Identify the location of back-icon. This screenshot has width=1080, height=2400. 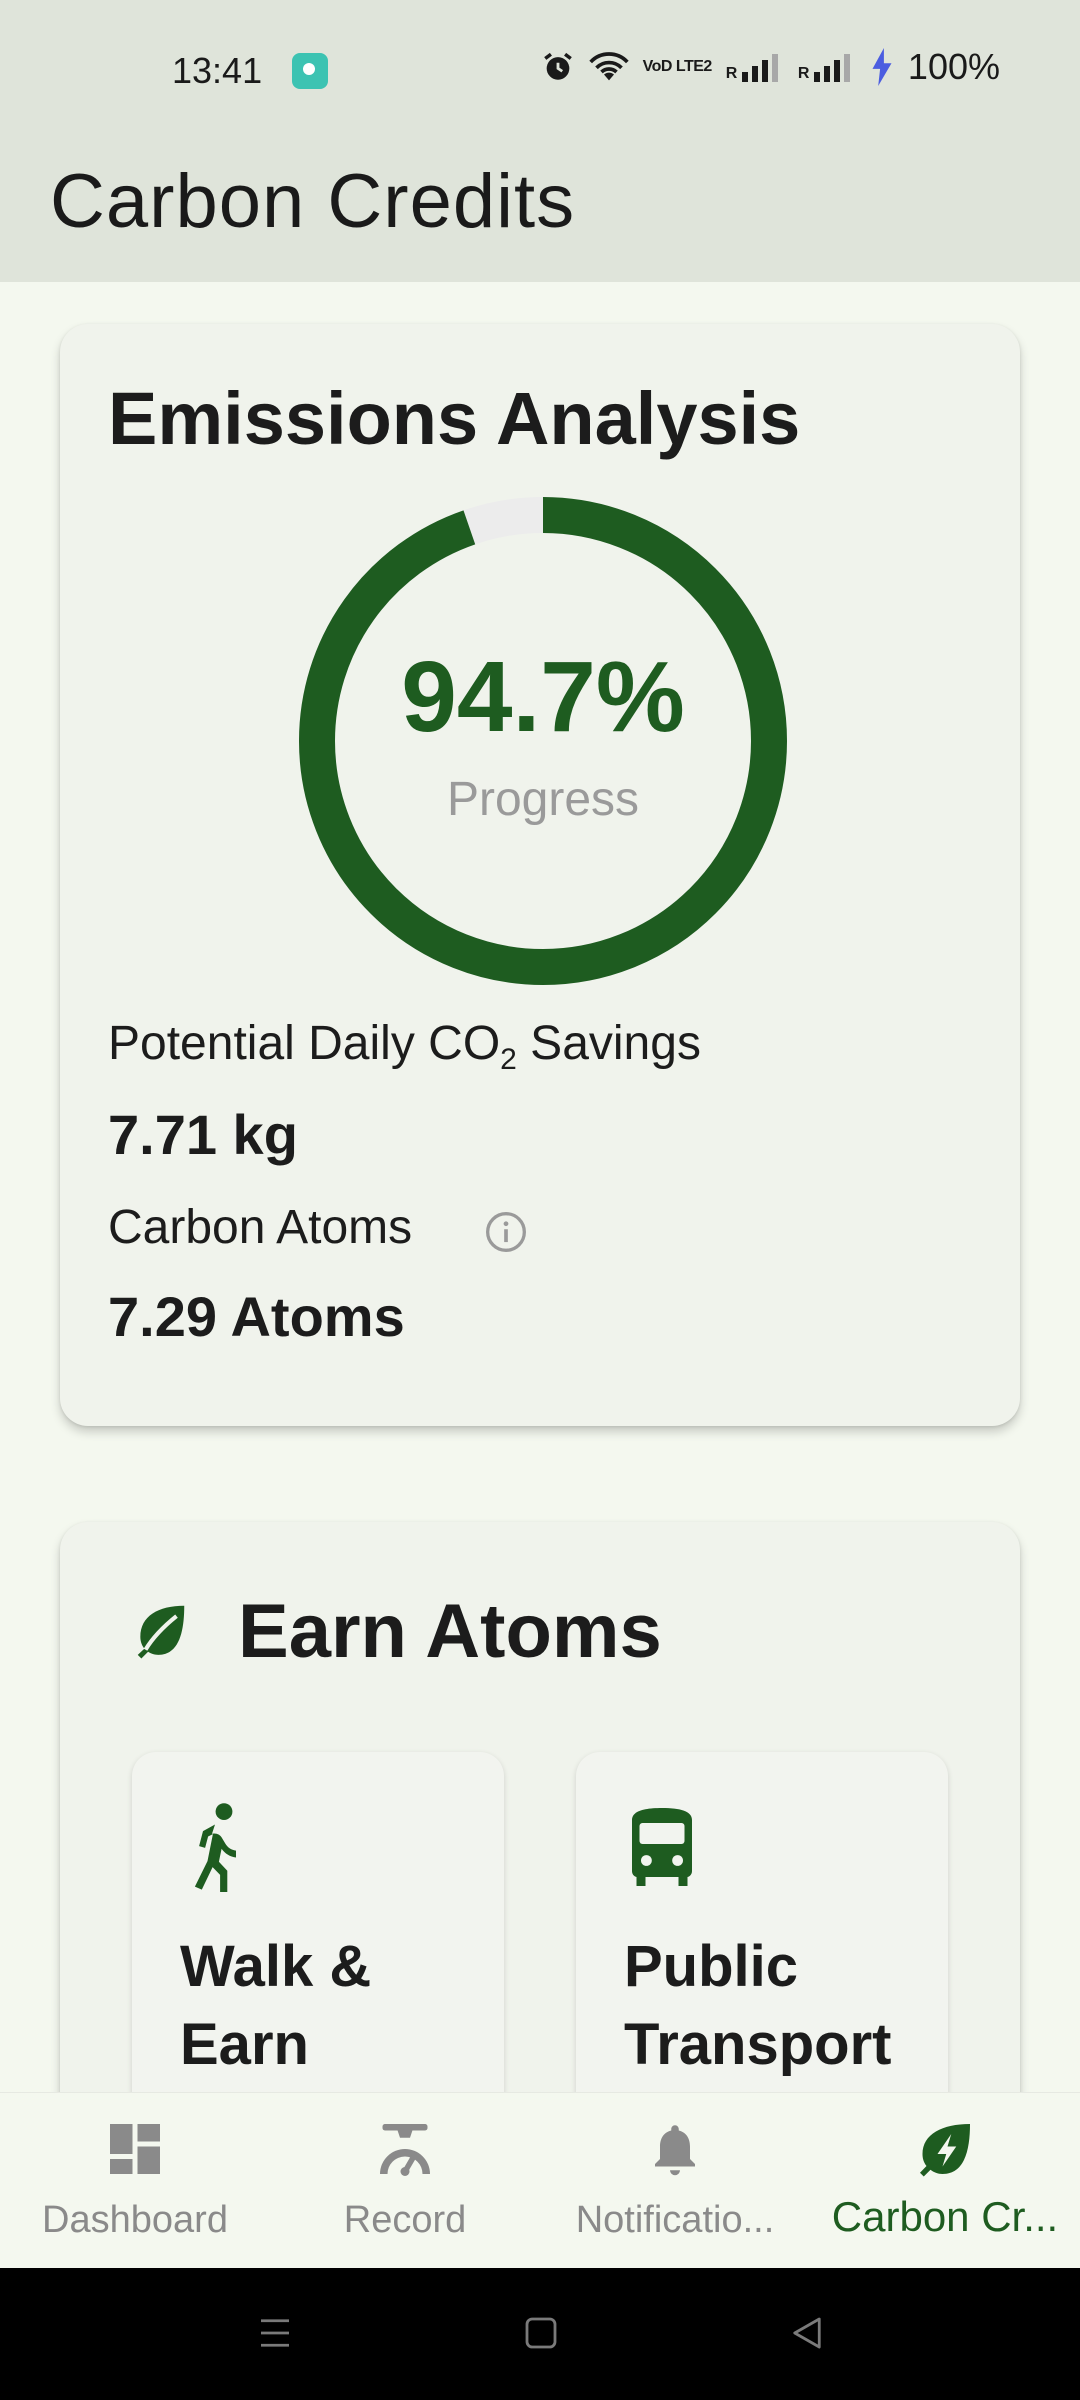
(807, 2333).